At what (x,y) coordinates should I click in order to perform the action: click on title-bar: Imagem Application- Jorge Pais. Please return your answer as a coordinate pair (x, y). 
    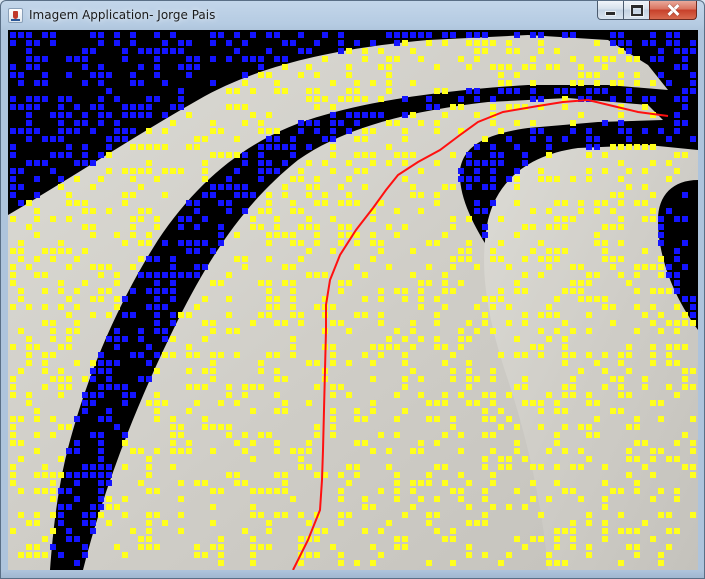
    Looking at the image, I should click on (352, 15).